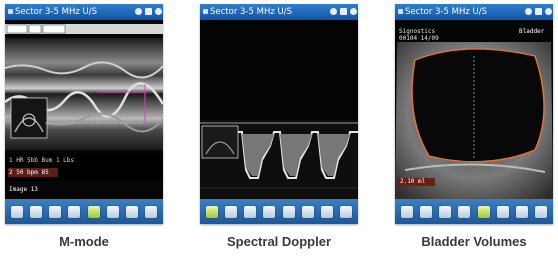 This screenshot has height=262, width=558. Describe the element at coordinates (23, 189) in the screenshot. I see `image-counter: Image 13` at that location.